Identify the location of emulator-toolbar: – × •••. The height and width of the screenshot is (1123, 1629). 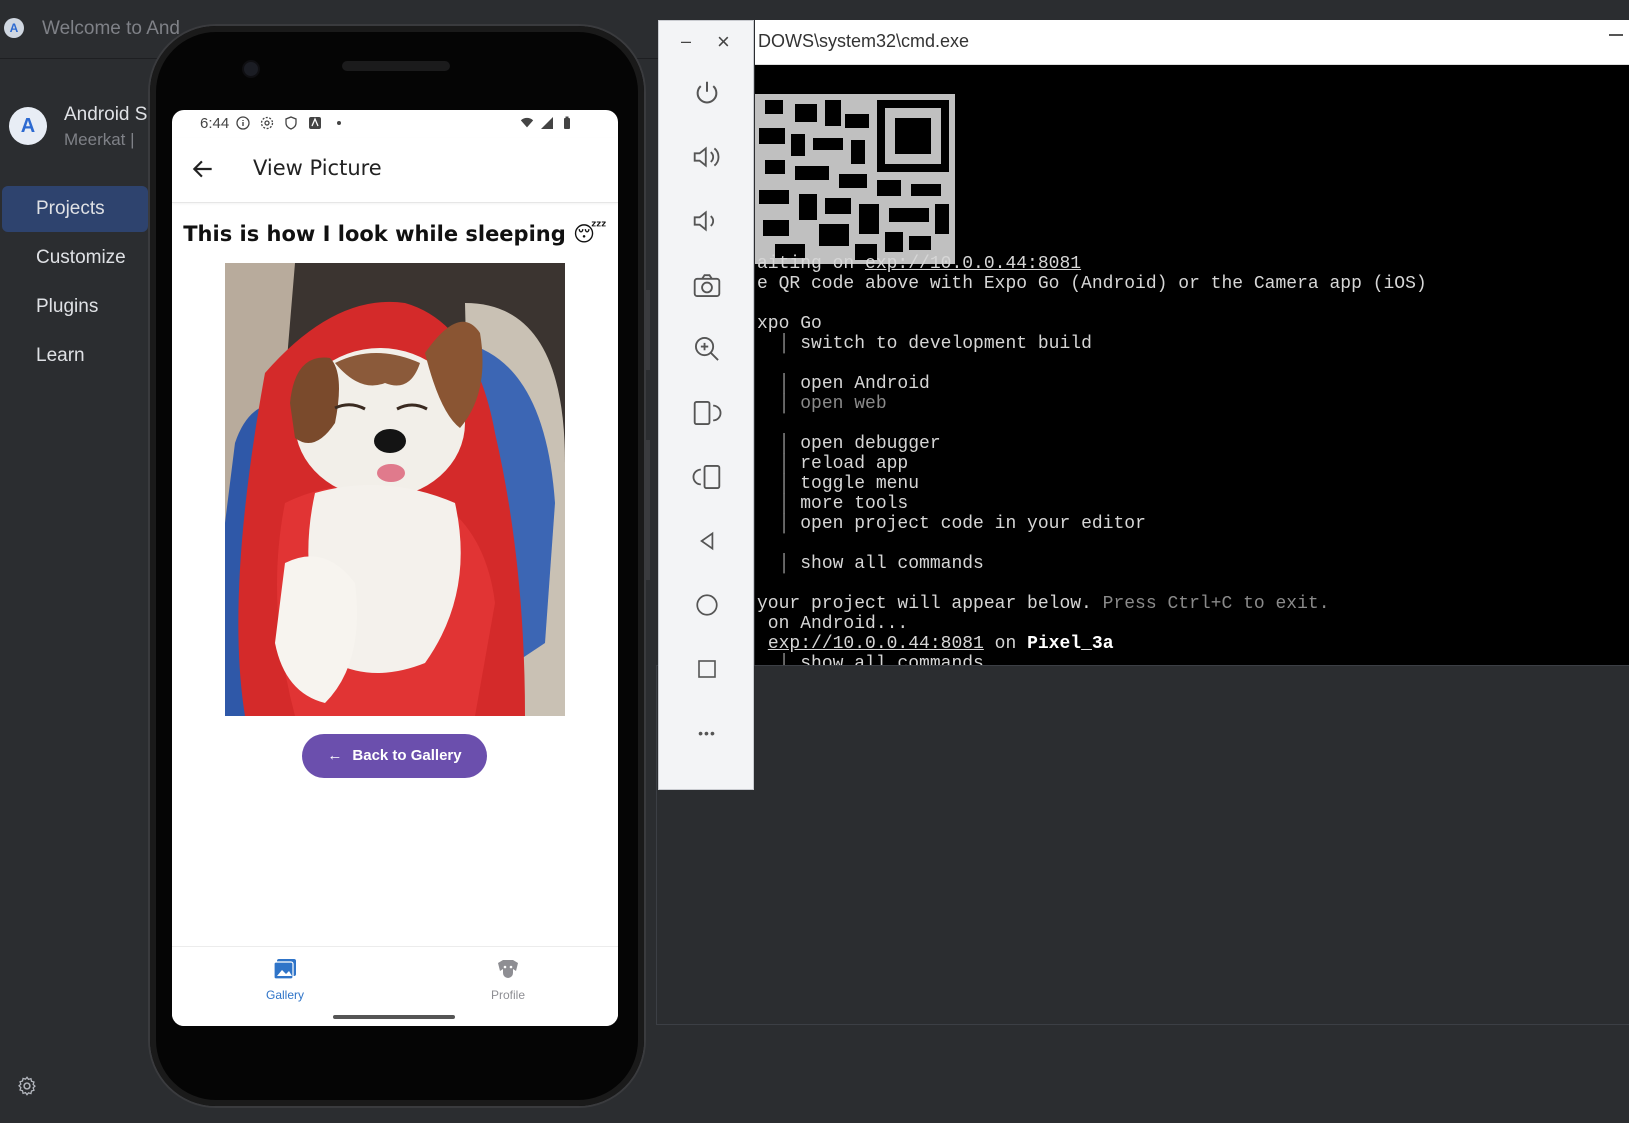
(706, 405).